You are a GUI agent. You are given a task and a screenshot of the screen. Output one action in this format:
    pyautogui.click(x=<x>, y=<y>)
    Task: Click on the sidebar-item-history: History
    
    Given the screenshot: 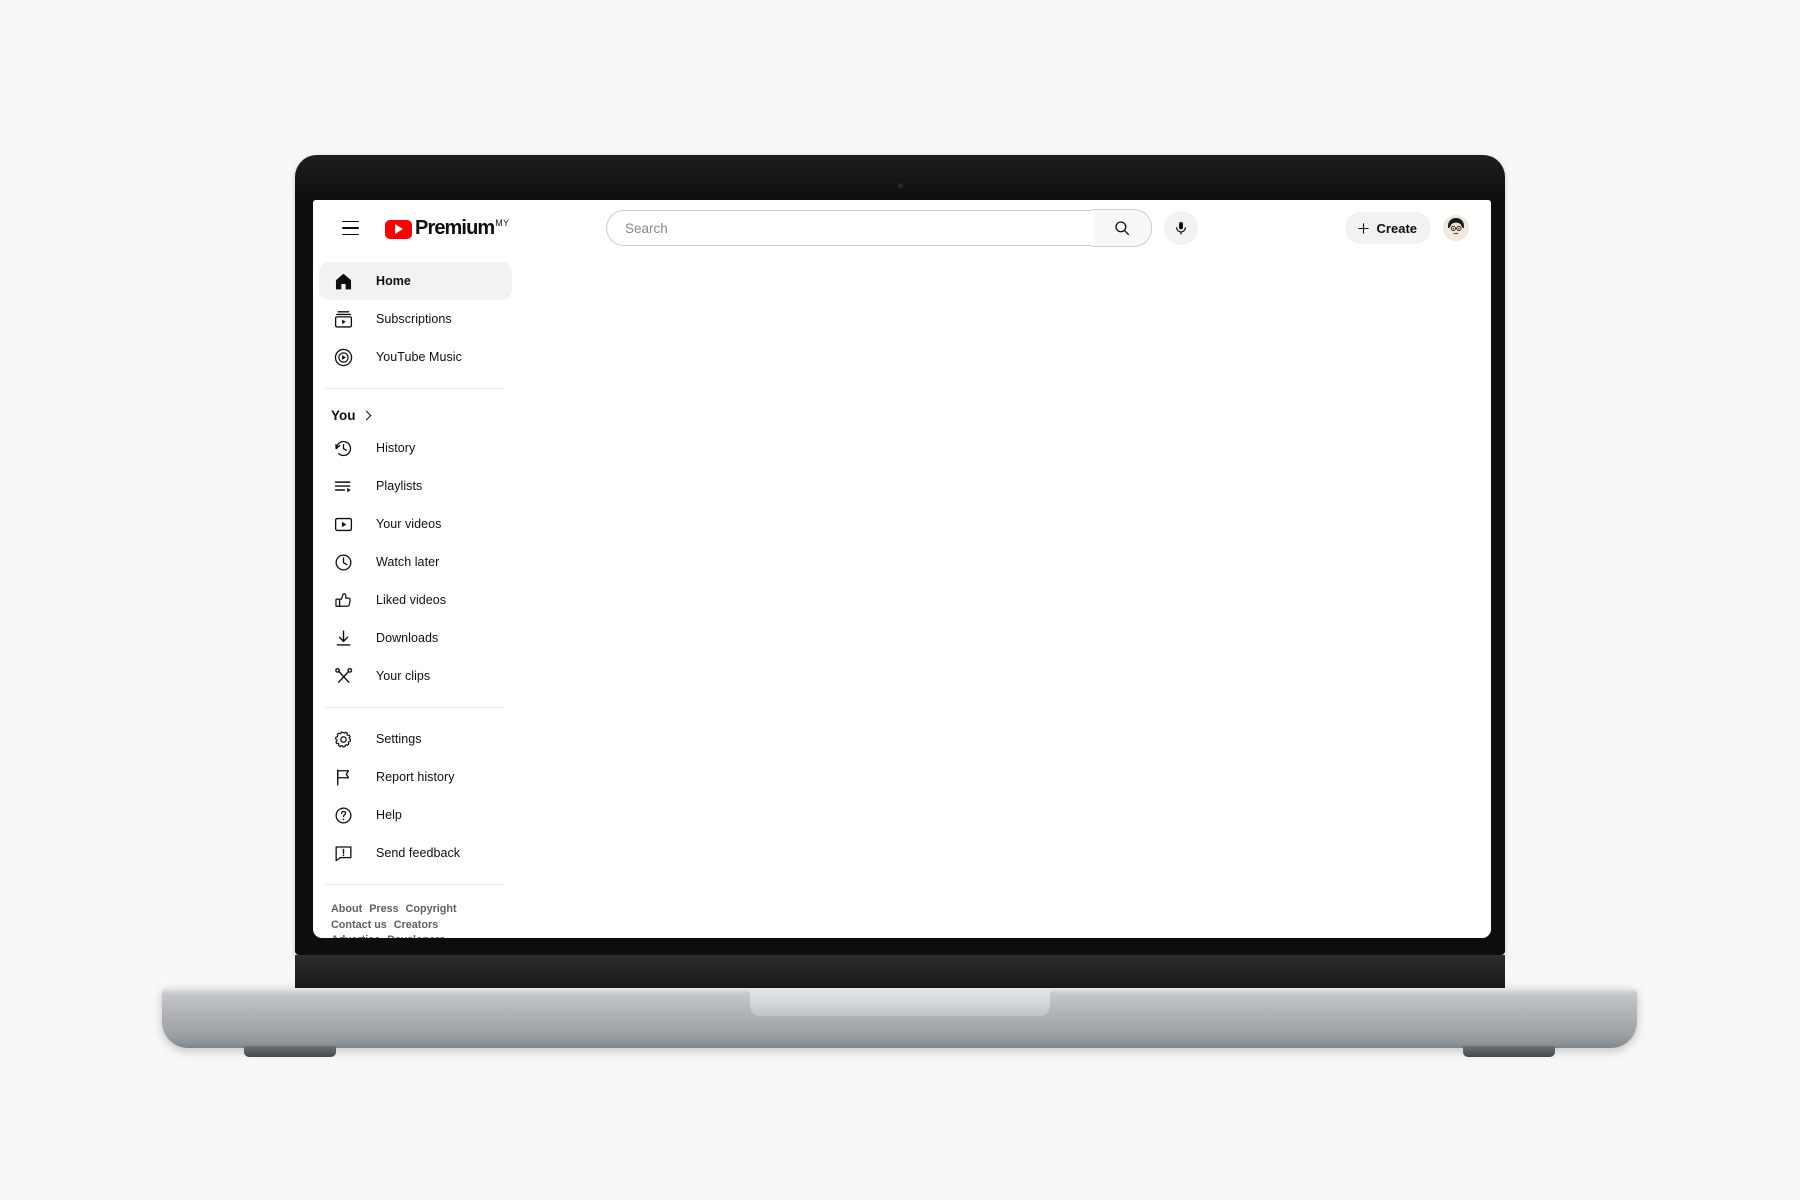 What is the action you would take?
    pyautogui.click(x=415, y=448)
    